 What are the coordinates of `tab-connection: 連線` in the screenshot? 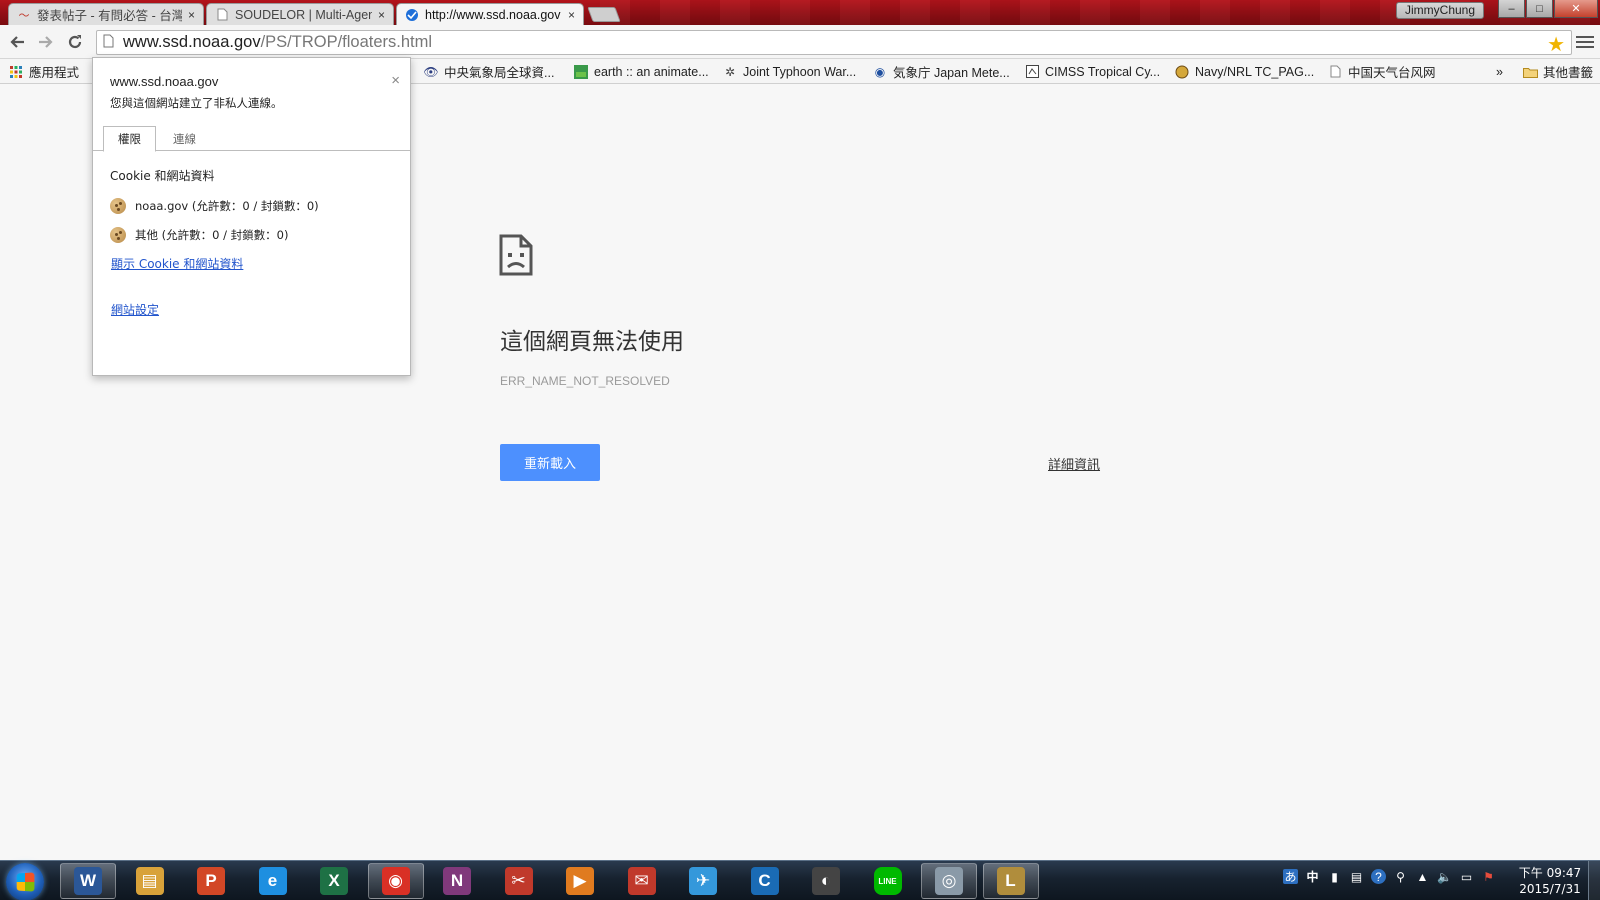 It's located at (184, 138).